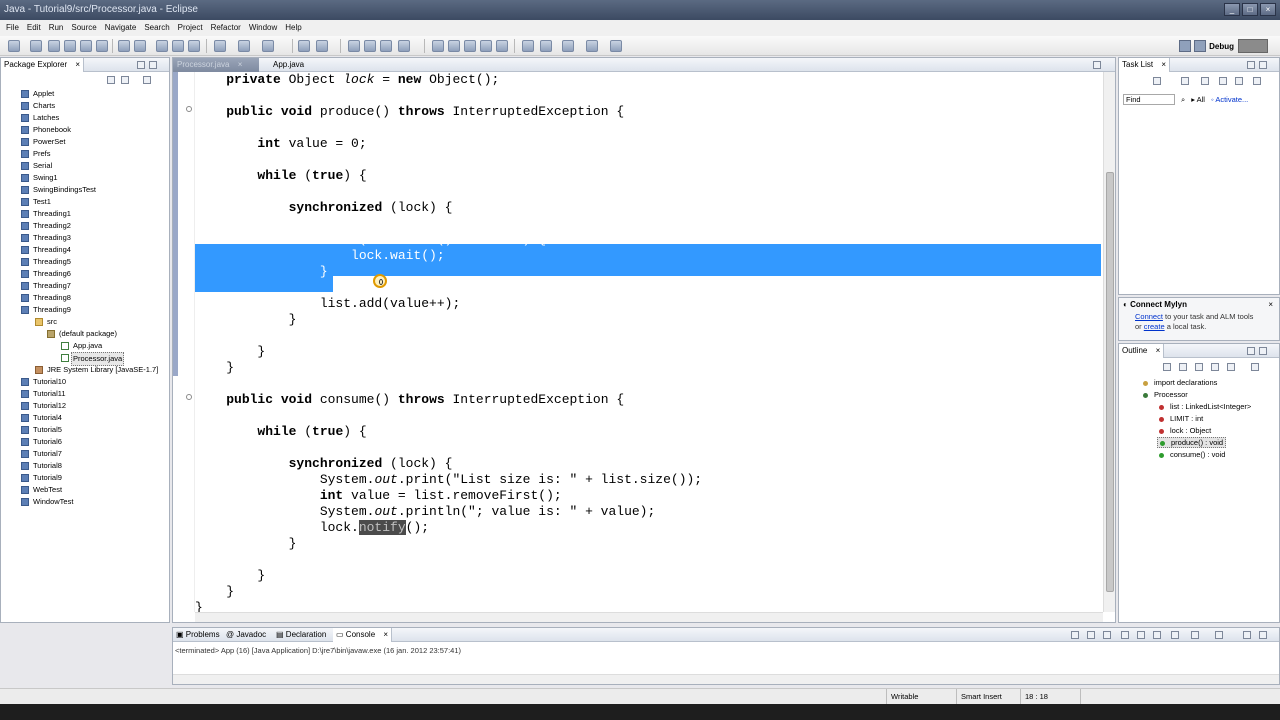 The width and height of the screenshot is (1280, 720). Describe the element at coordinates (1157, 635) in the screenshot. I see `show-on-output-icon` at that location.